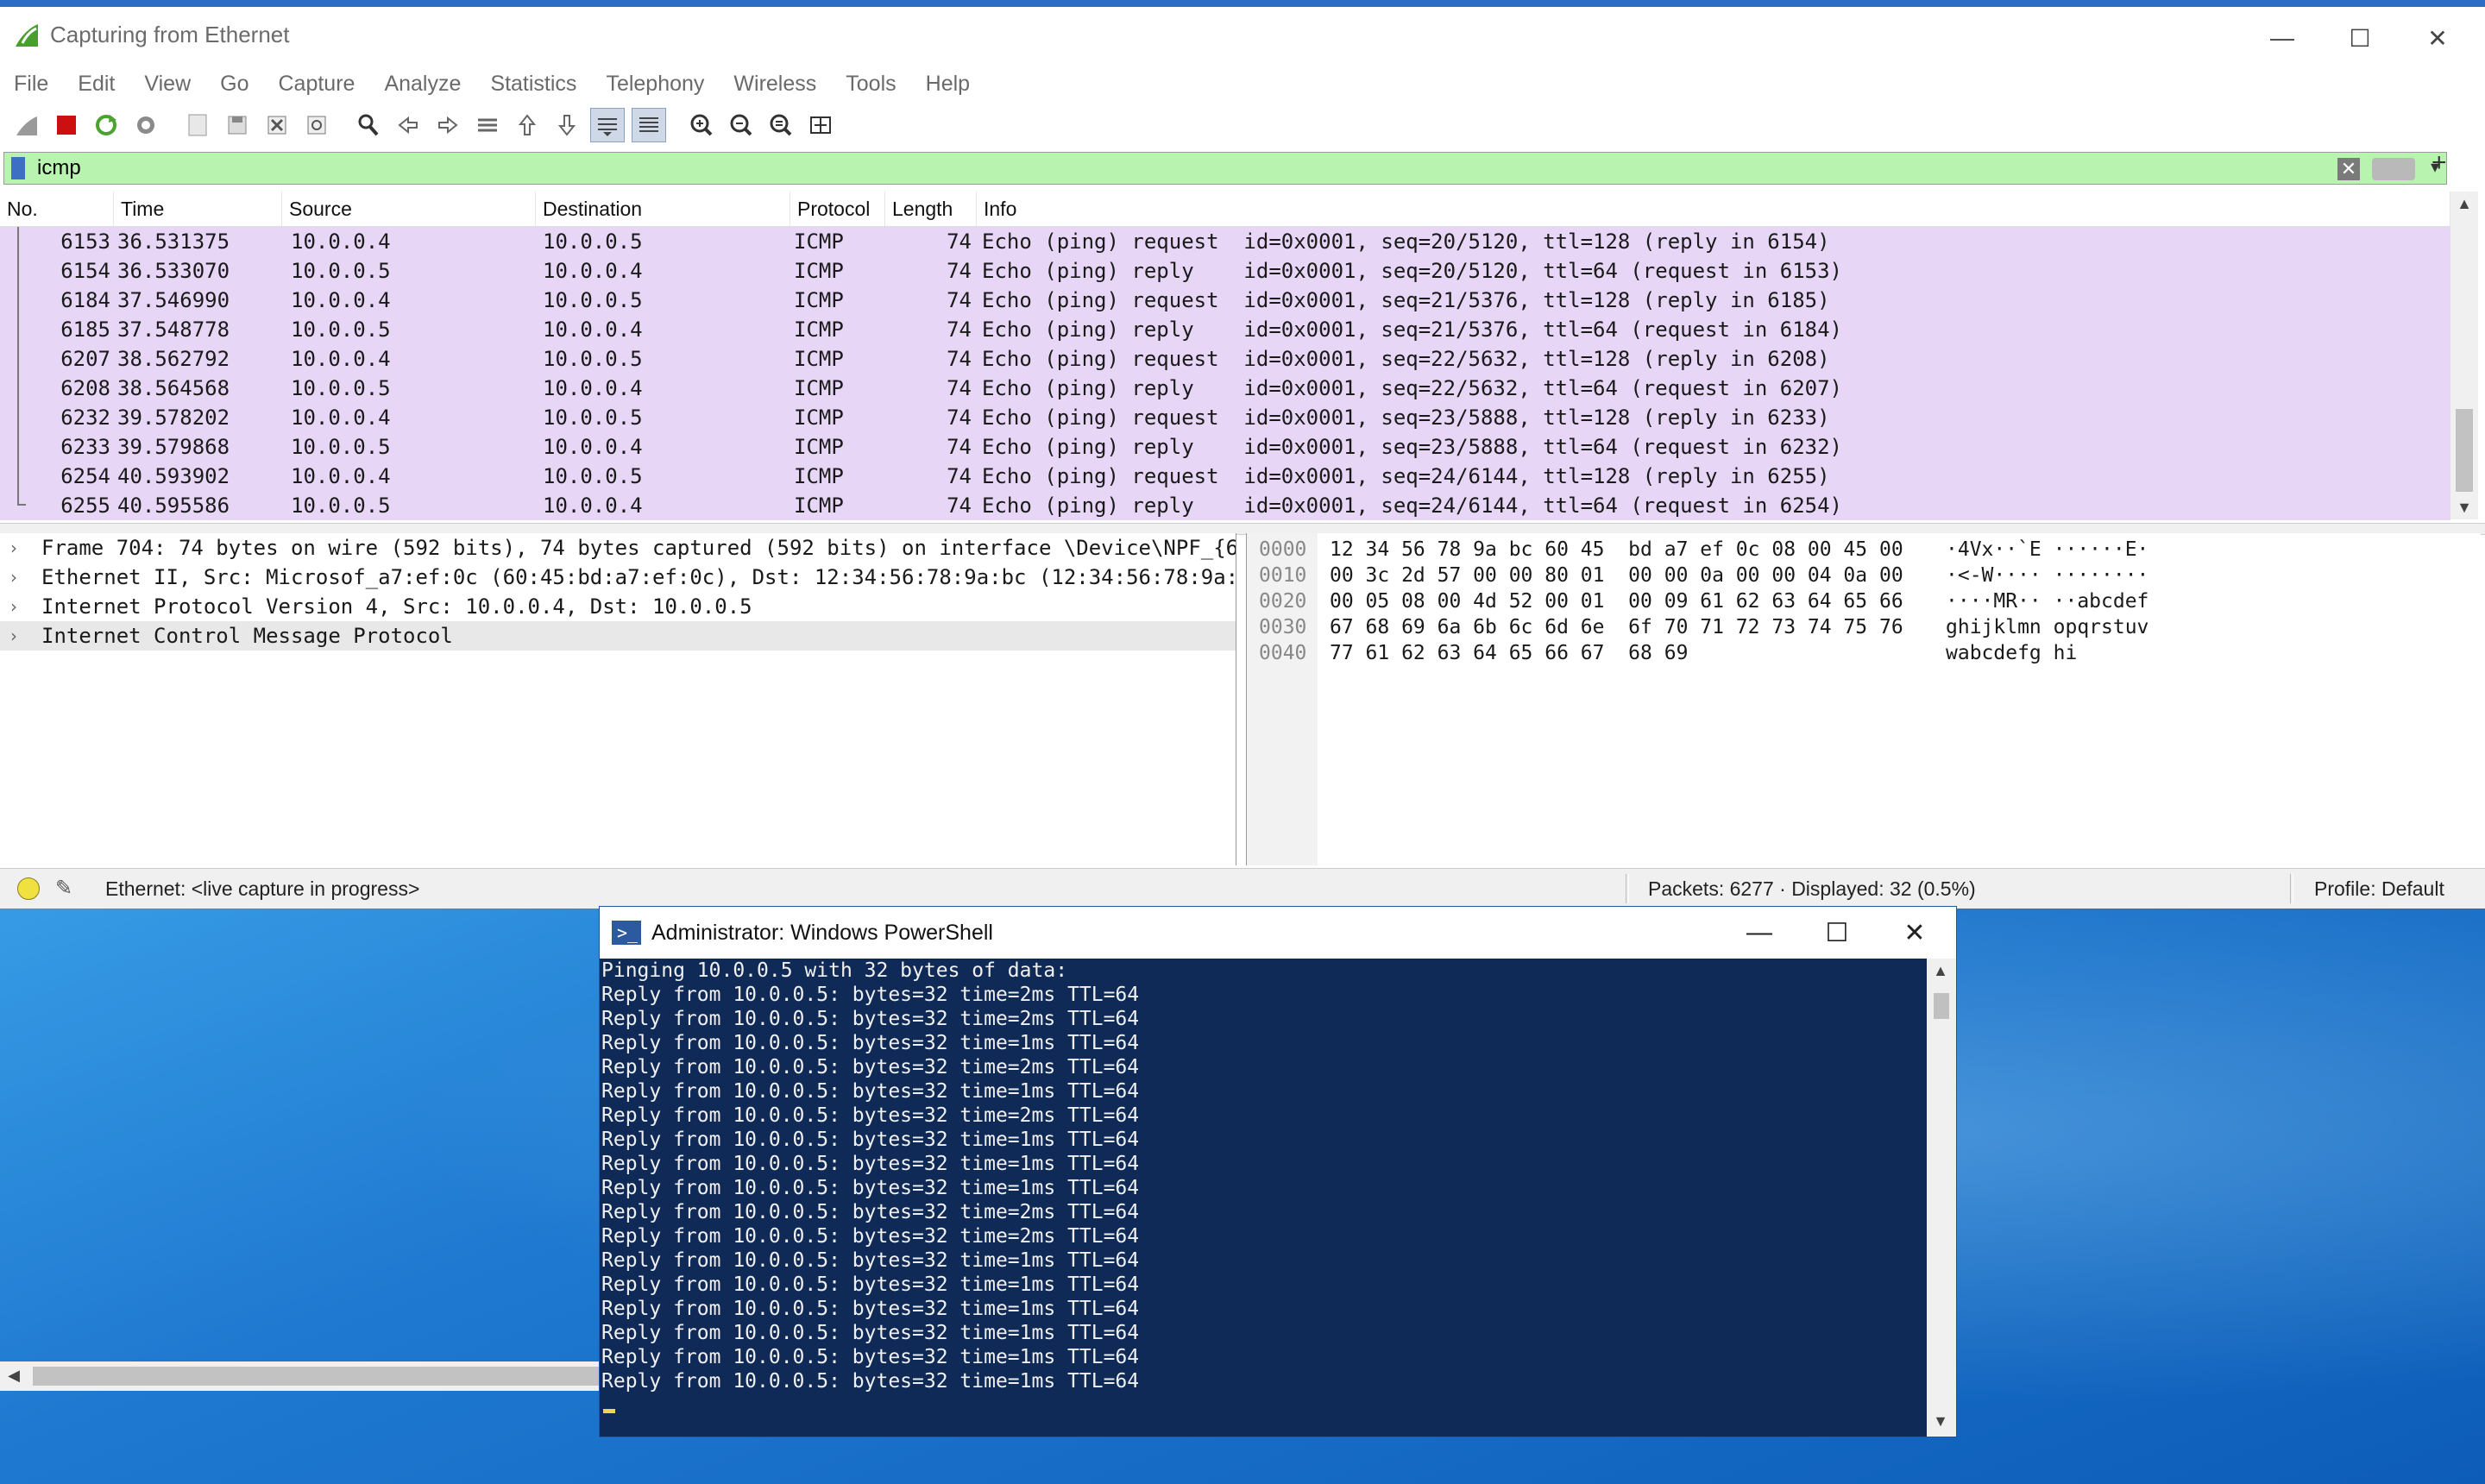 The width and height of the screenshot is (2485, 1484). I want to click on menu-analyze: Analyze, so click(423, 84).